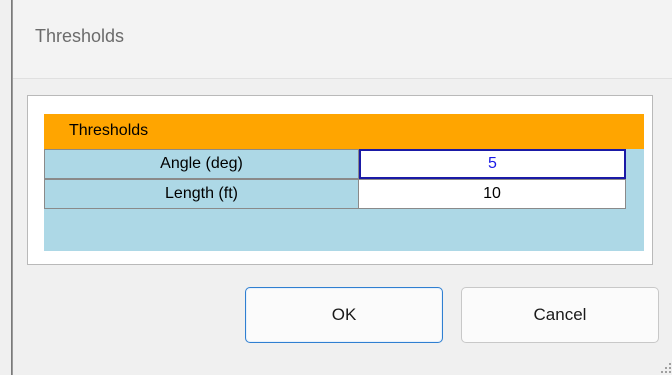  What do you see at coordinates (344, 131) in the screenshot?
I see `grid-header: Thresholds` at bounding box center [344, 131].